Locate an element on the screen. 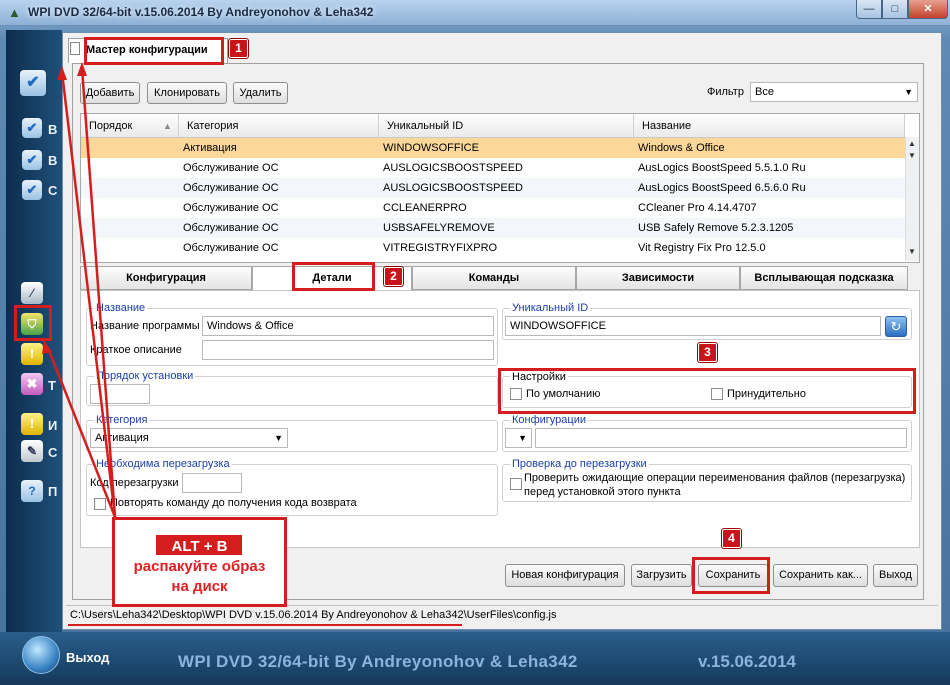 This screenshot has width=950, height=685. callout-hotkey: ALT + B is located at coordinates (199, 546).